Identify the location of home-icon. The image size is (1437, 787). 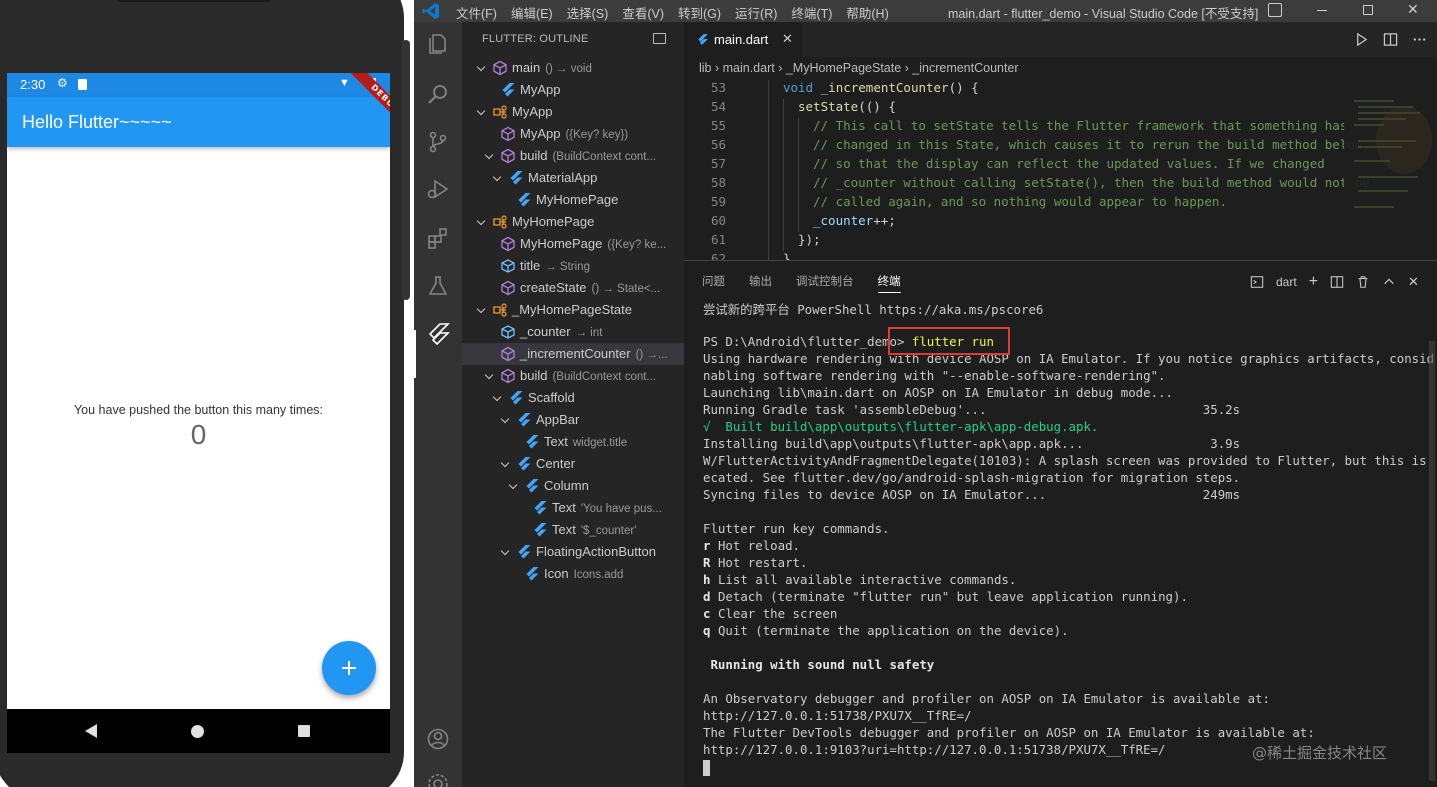
(197, 731).